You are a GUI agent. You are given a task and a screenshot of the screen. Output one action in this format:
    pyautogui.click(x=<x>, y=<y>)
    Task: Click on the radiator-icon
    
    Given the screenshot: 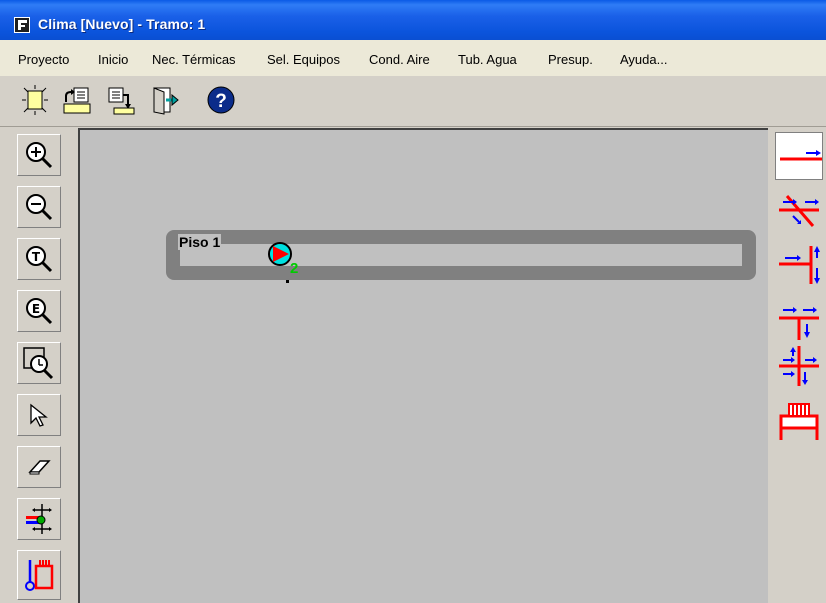 What is the action you would take?
    pyautogui.click(x=799, y=418)
    